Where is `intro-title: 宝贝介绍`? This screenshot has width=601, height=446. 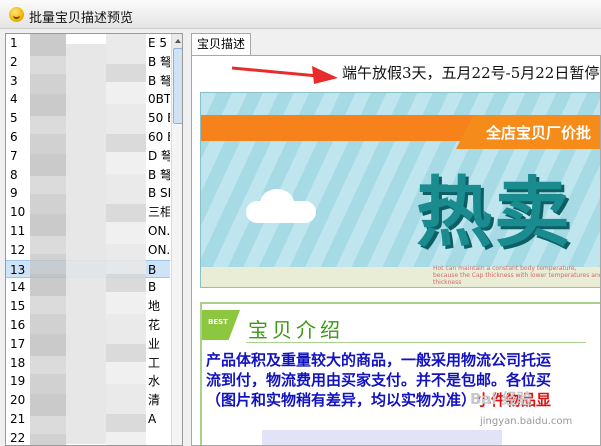 intro-title: 宝贝介绍 is located at coordinates (296, 330).